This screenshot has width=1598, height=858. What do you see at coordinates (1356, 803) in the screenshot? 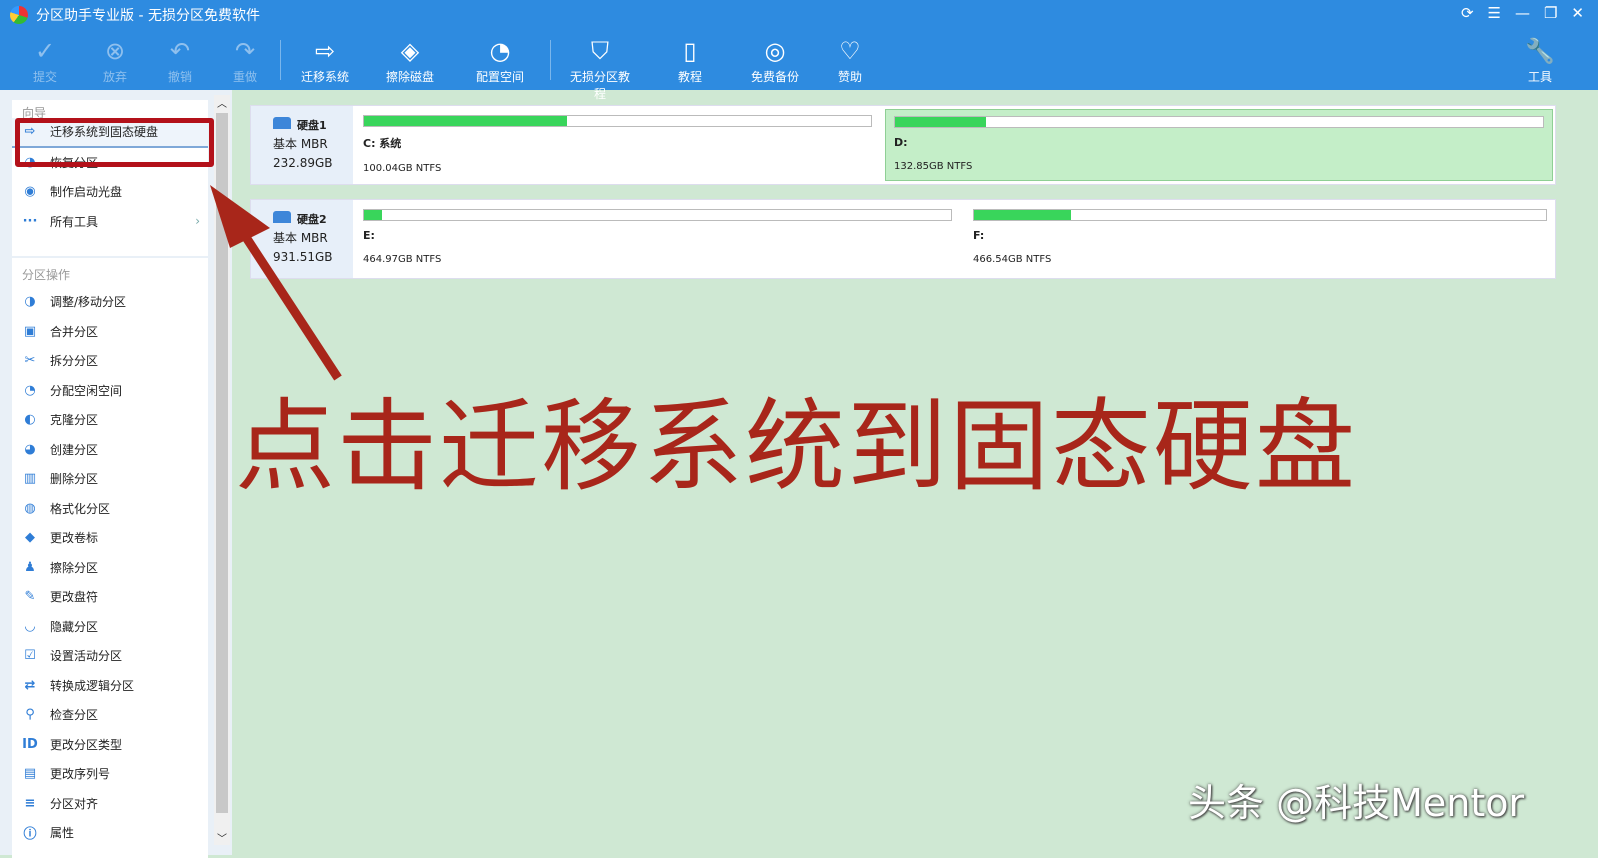
I see `watermark: 头条 @科技Mentor` at bounding box center [1356, 803].